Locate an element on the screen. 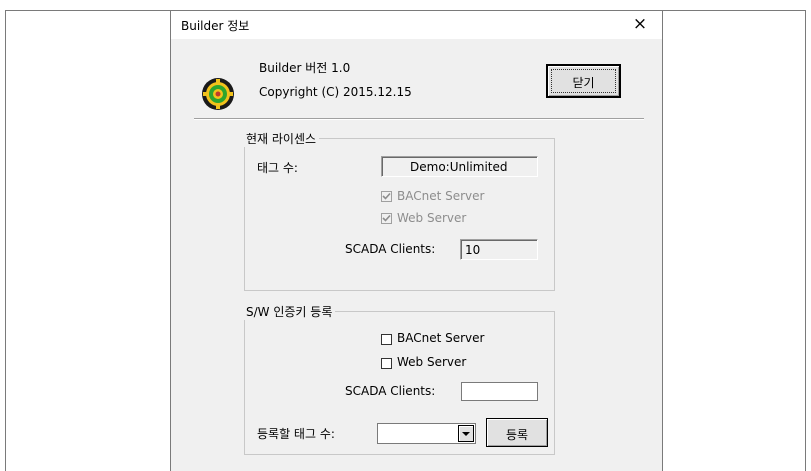  title-bar: Builder 정보 × is located at coordinates (416, 25).